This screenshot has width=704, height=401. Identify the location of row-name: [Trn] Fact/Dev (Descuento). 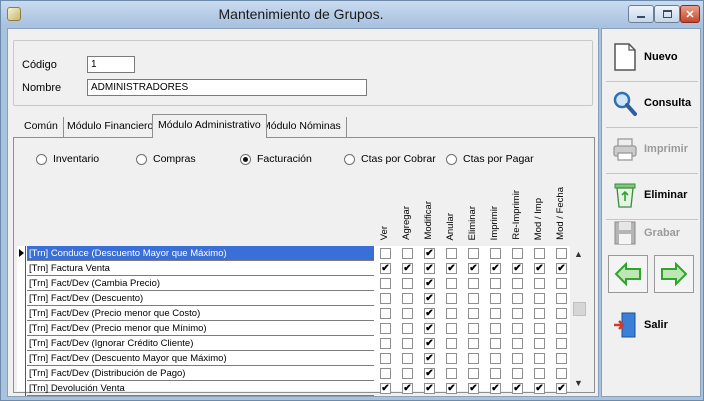
(200, 298).